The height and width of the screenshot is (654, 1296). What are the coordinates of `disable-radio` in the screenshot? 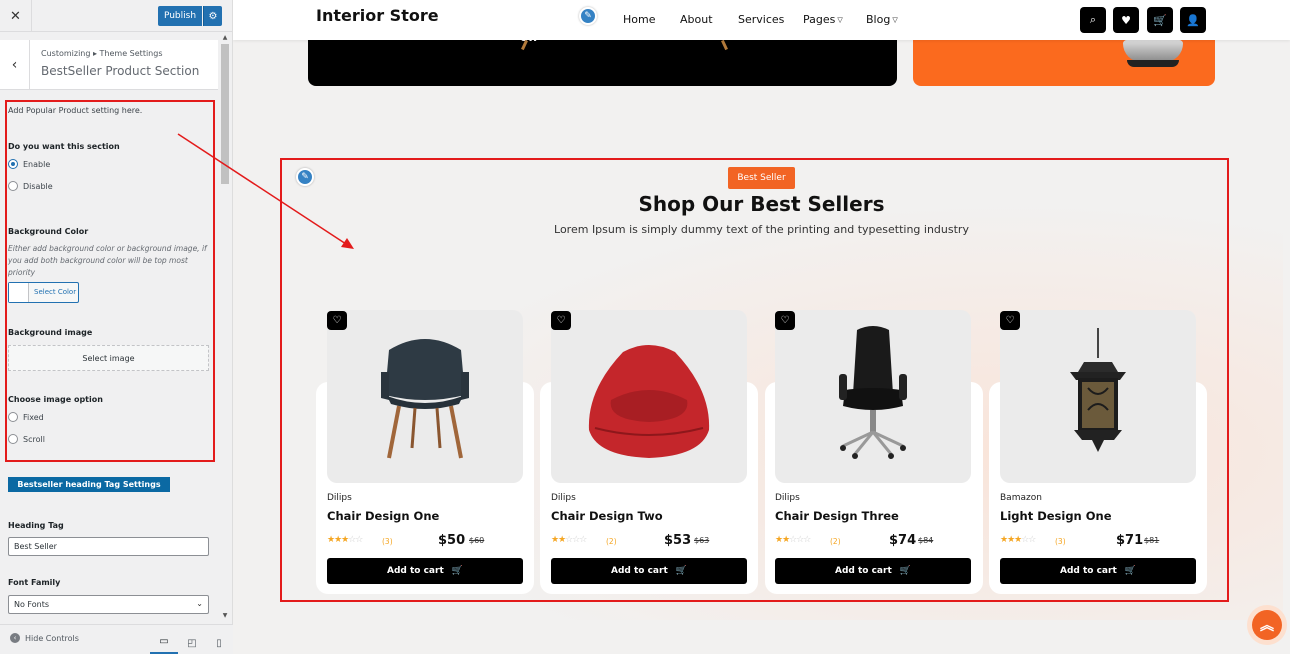 It's located at (13, 186).